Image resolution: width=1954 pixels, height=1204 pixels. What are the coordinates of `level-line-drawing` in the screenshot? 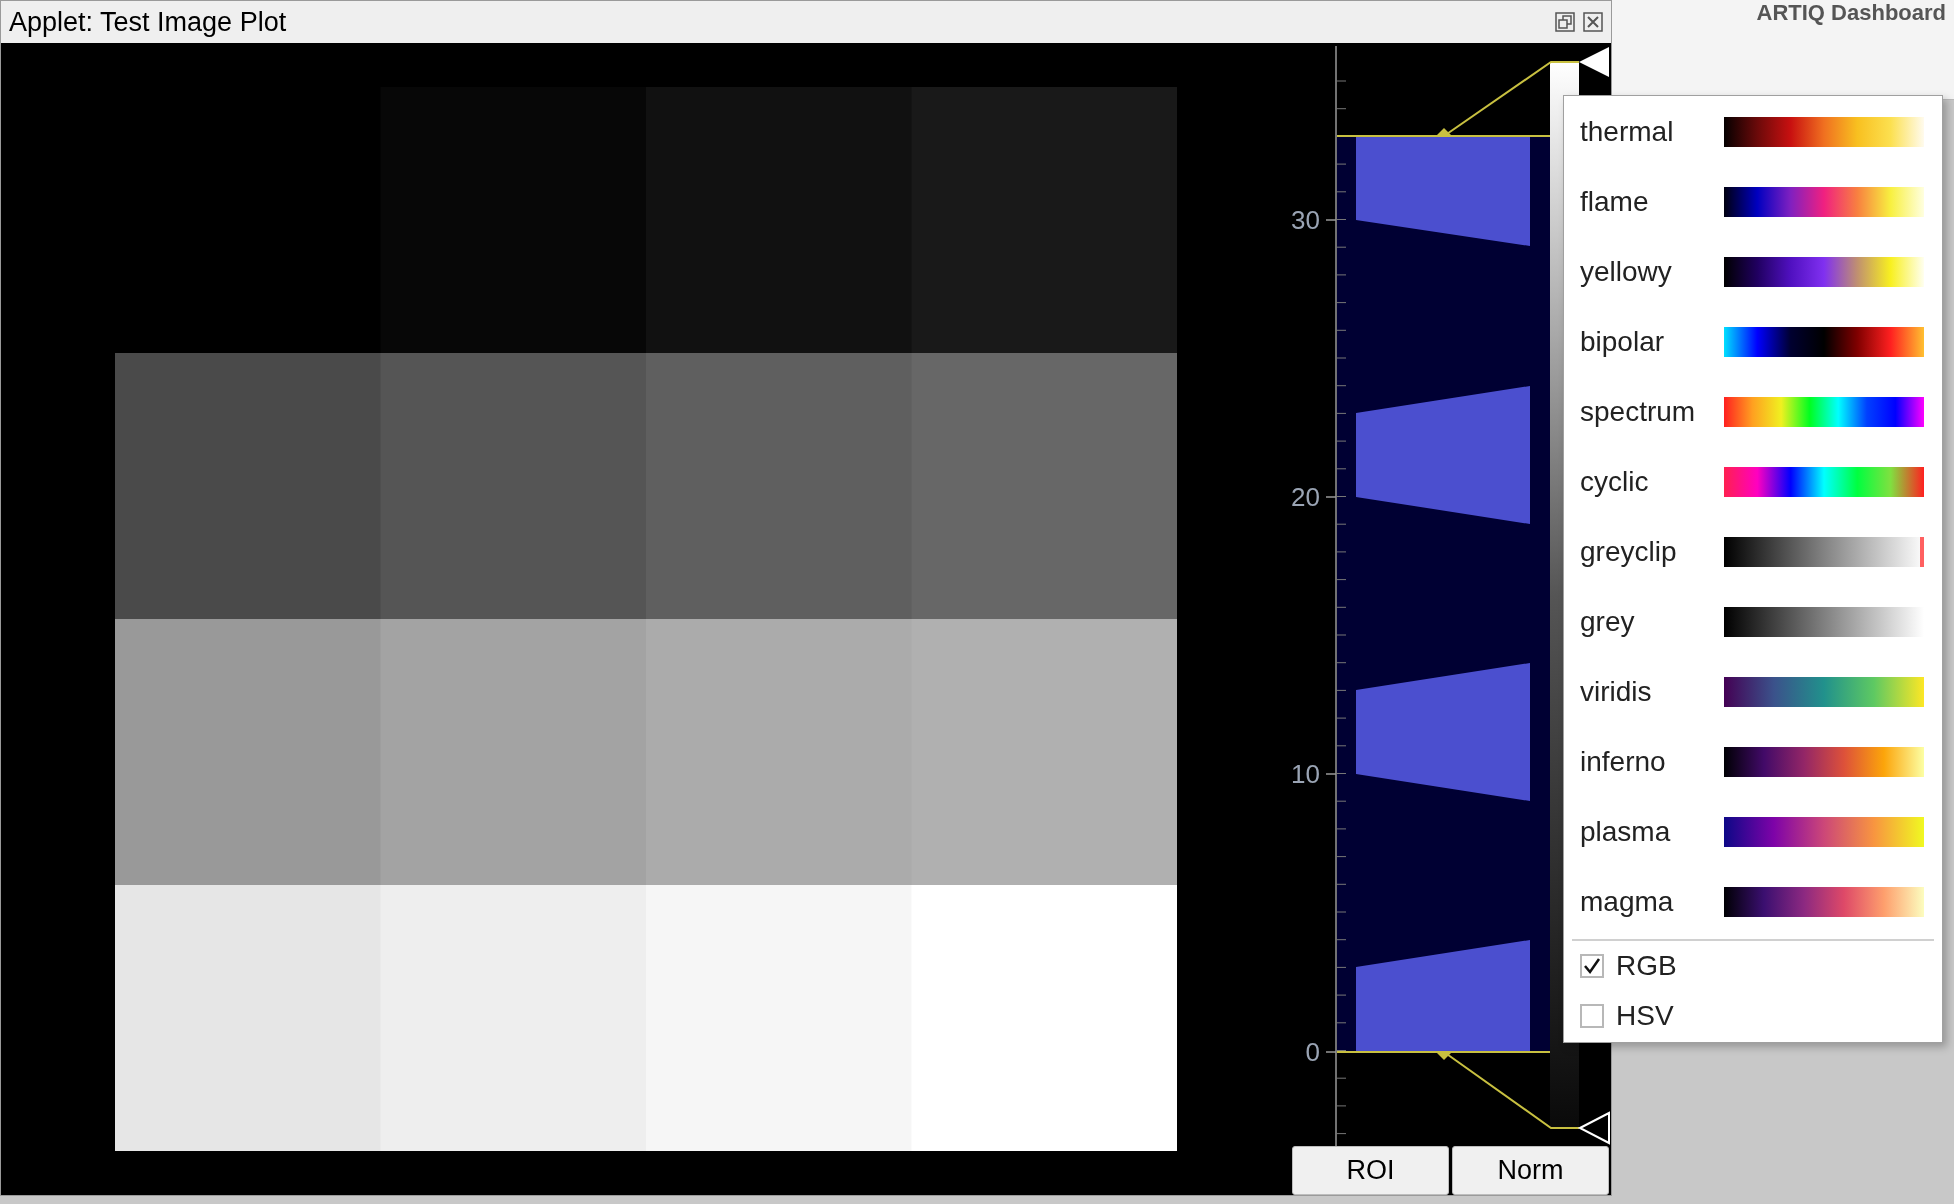 It's located at (1458, 595).